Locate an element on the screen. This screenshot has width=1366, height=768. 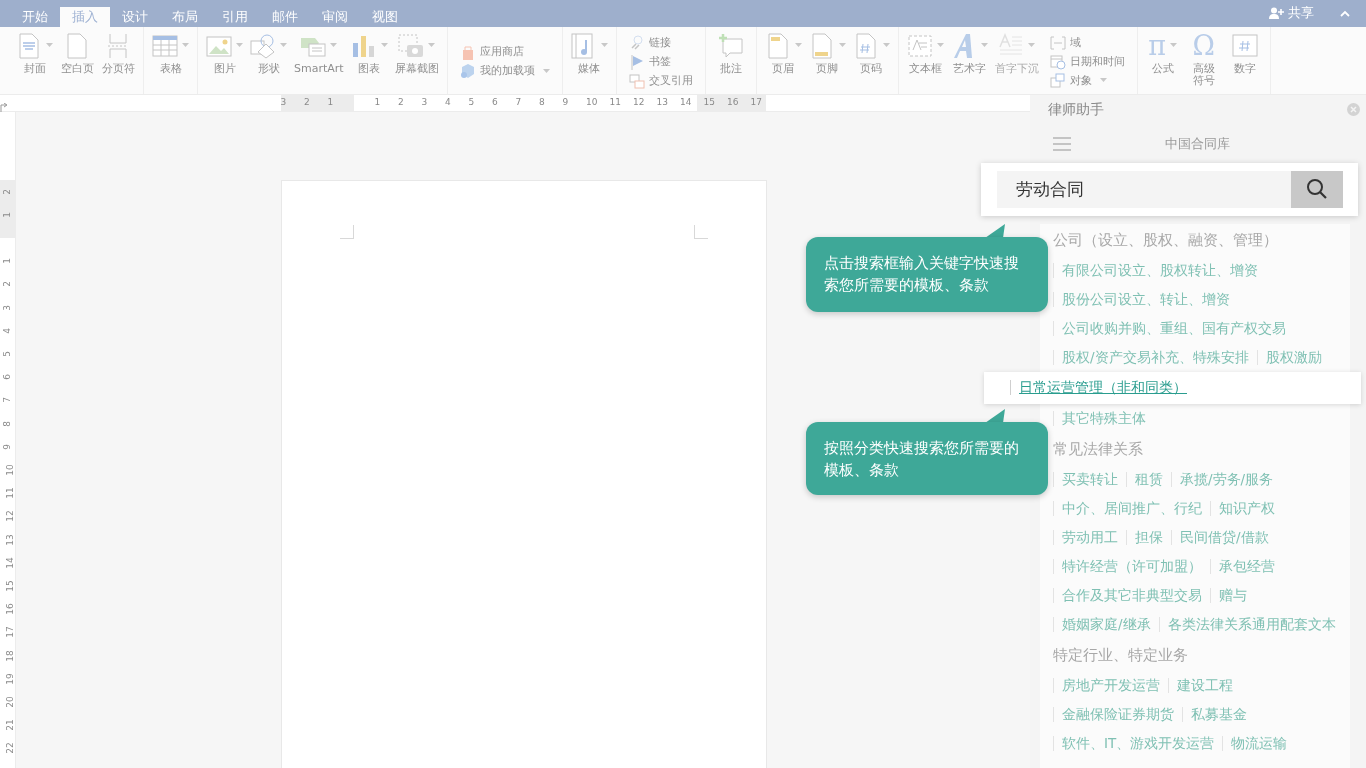
ribbon-button: 页码 is located at coordinates (871, 51).